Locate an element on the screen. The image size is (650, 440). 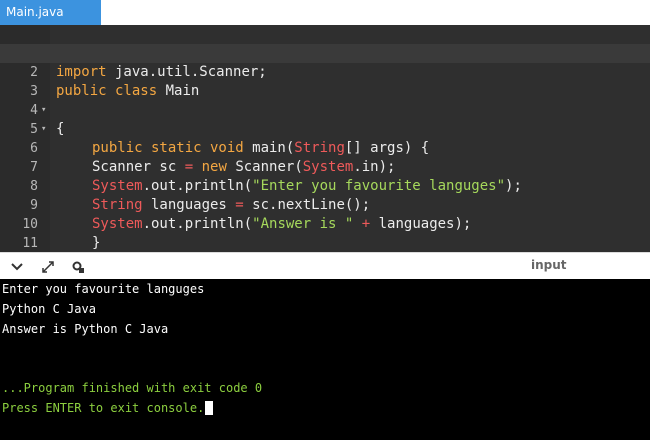
code-line: 12 is located at coordinates (325, 243).